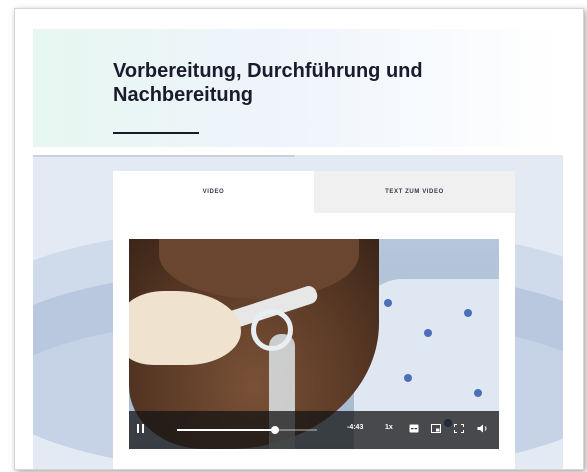 The width and height of the screenshot is (587, 472). Describe the element at coordinates (483, 428) in the screenshot. I see `volume-icon` at that location.